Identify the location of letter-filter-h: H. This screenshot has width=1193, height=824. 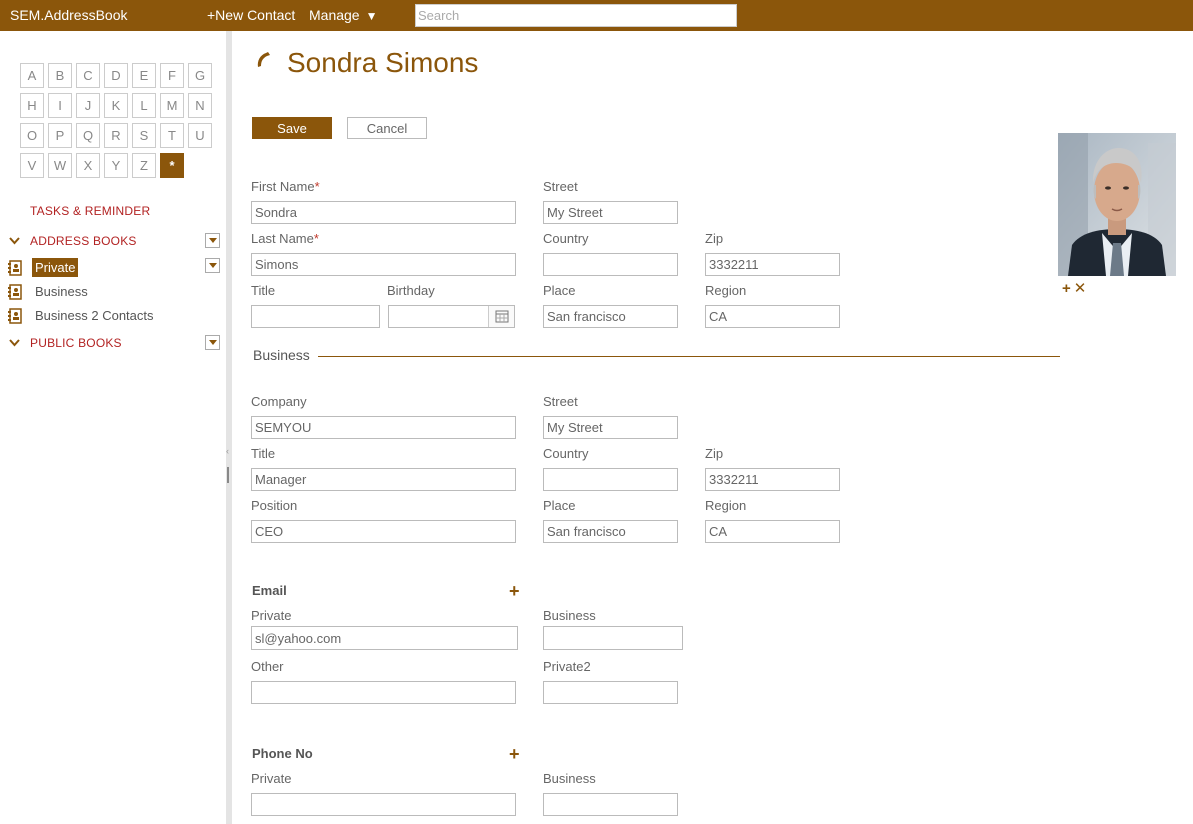
(32, 105).